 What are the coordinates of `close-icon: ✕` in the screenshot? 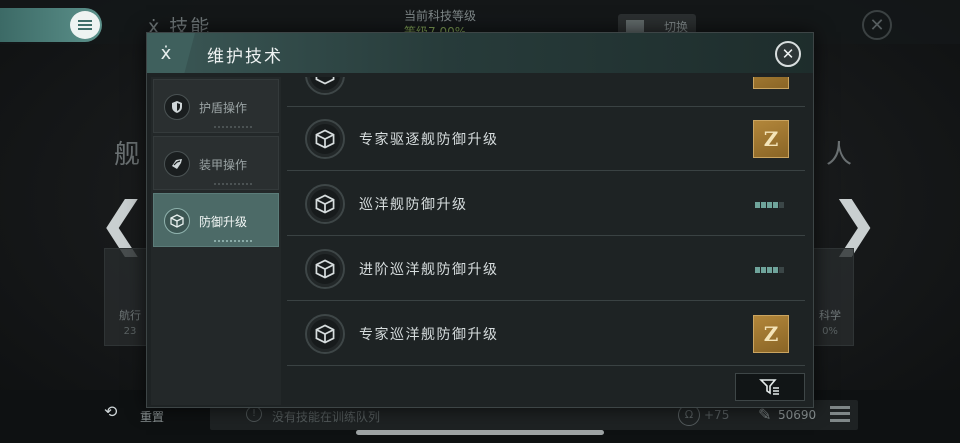 It's located at (788, 54).